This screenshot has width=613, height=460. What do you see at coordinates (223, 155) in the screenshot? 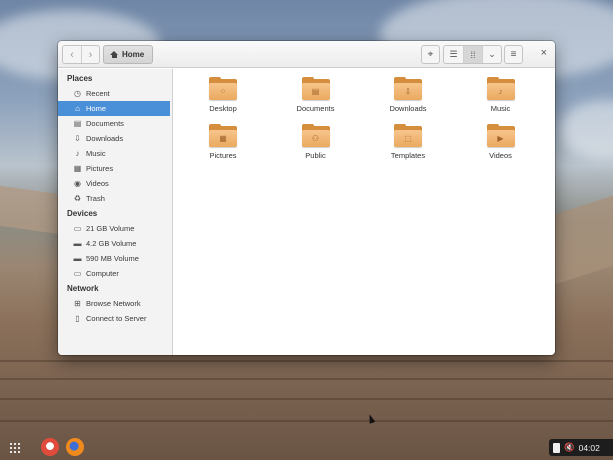
I see `folder-label: Pictures` at bounding box center [223, 155].